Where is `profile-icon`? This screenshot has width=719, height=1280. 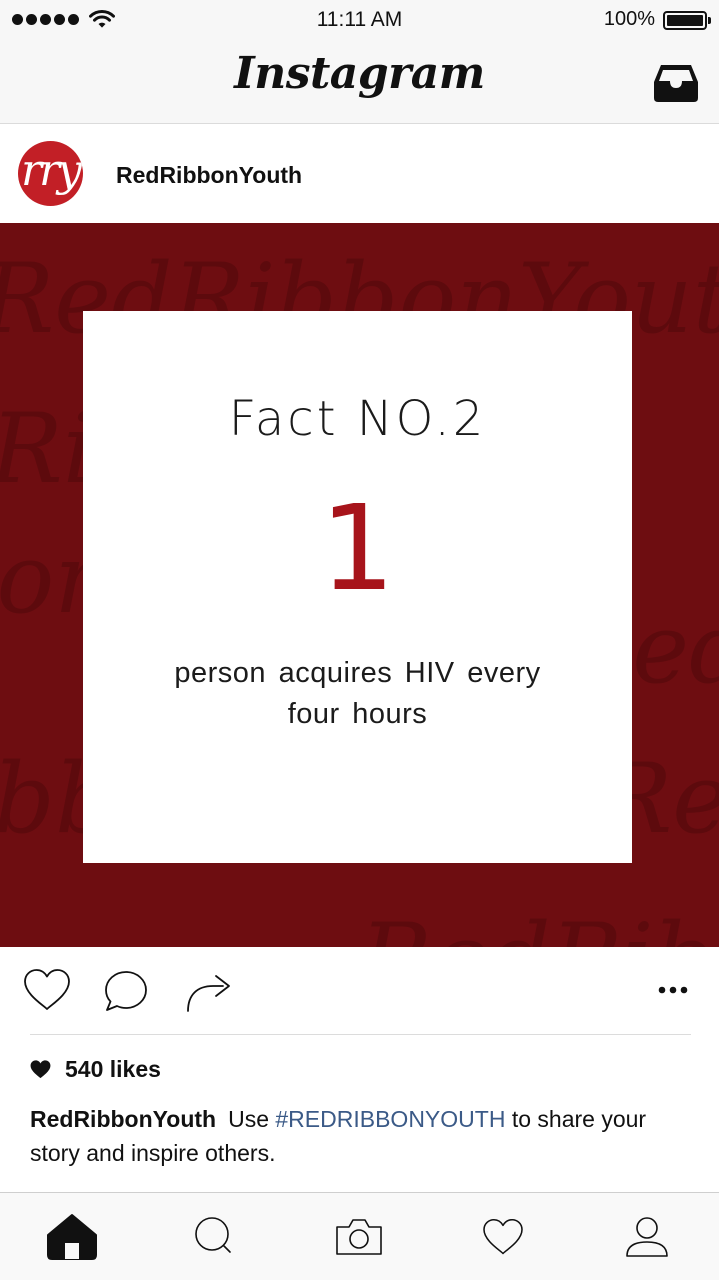
profile-icon is located at coordinates (647, 1237).